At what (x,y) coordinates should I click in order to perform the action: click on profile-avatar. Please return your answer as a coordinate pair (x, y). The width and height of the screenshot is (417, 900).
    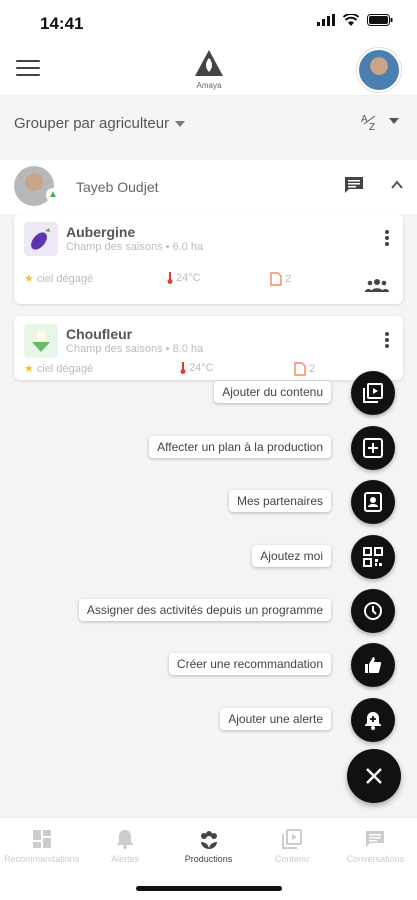
    Looking at the image, I should click on (379, 70).